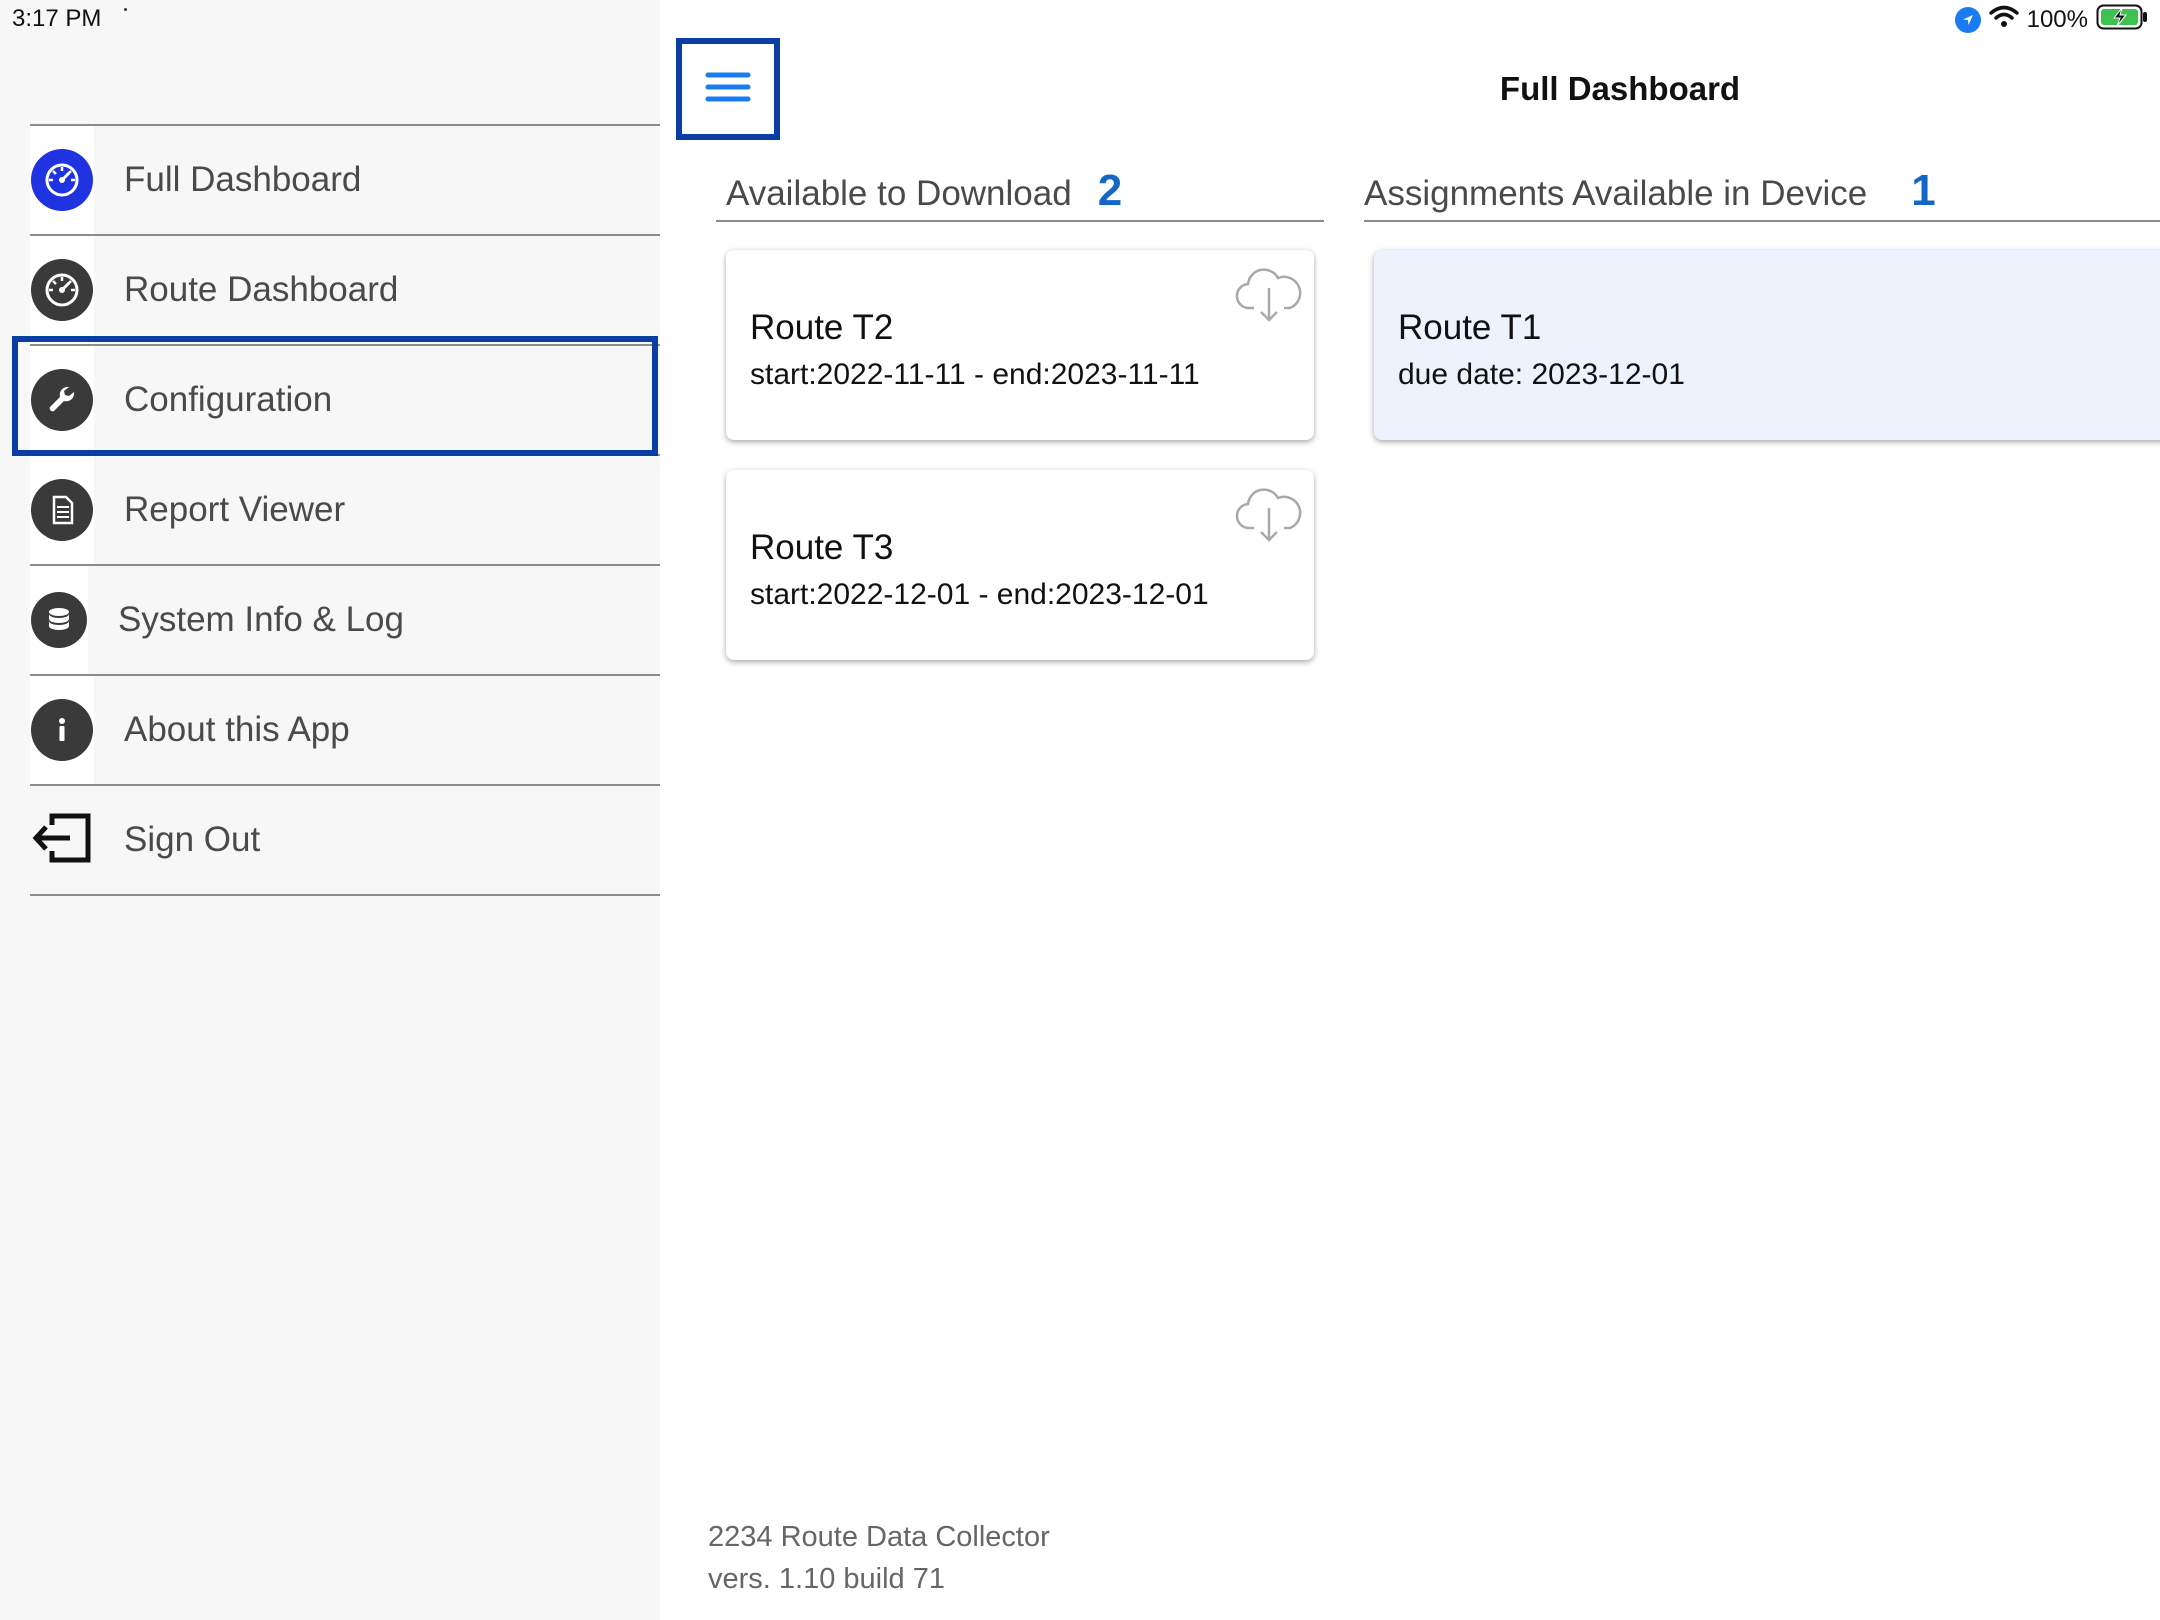 Image resolution: width=2160 pixels, height=1620 pixels. Describe the element at coordinates (1110, 190) in the screenshot. I see `section-count: 2` at that location.